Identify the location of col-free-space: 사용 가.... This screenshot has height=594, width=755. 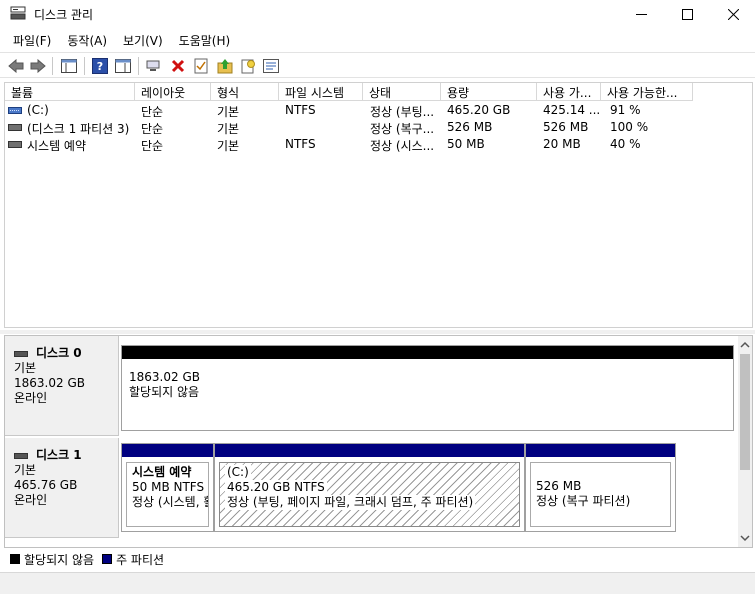
(569, 92).